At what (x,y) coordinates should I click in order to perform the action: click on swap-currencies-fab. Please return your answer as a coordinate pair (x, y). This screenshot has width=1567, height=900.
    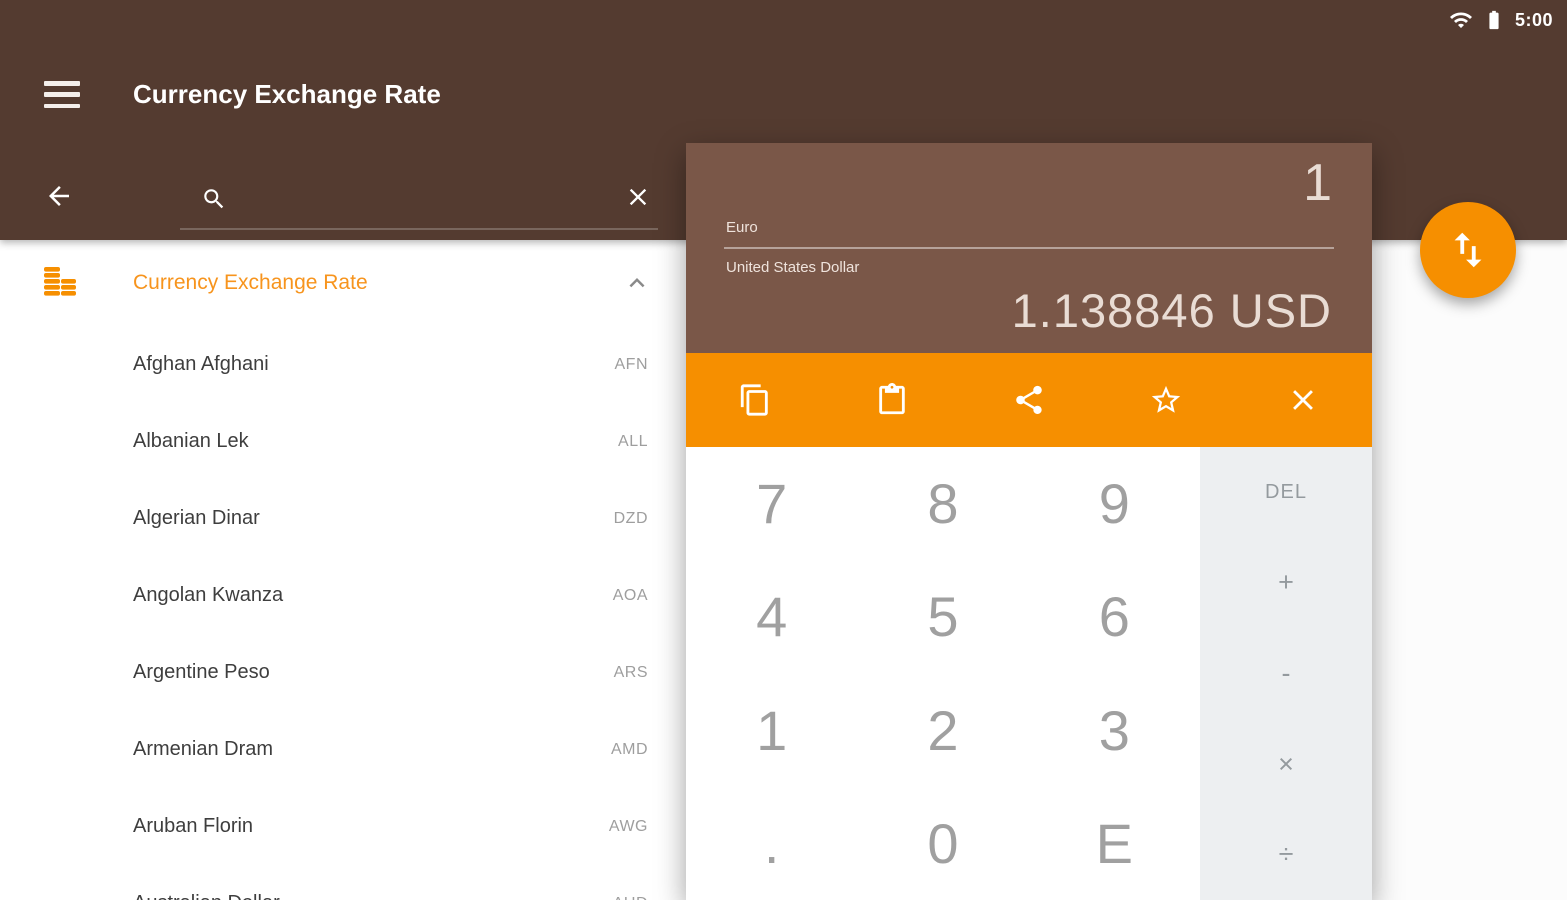
    Looking at the image, I should click on (1468, 250).